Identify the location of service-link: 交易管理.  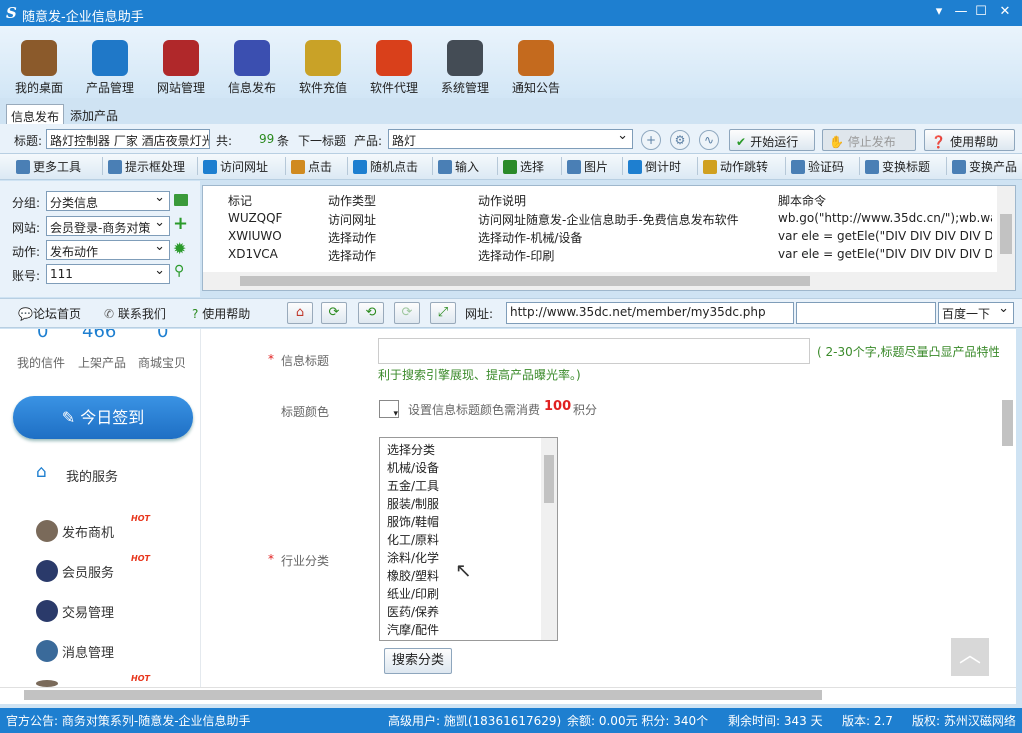
(88, 611).